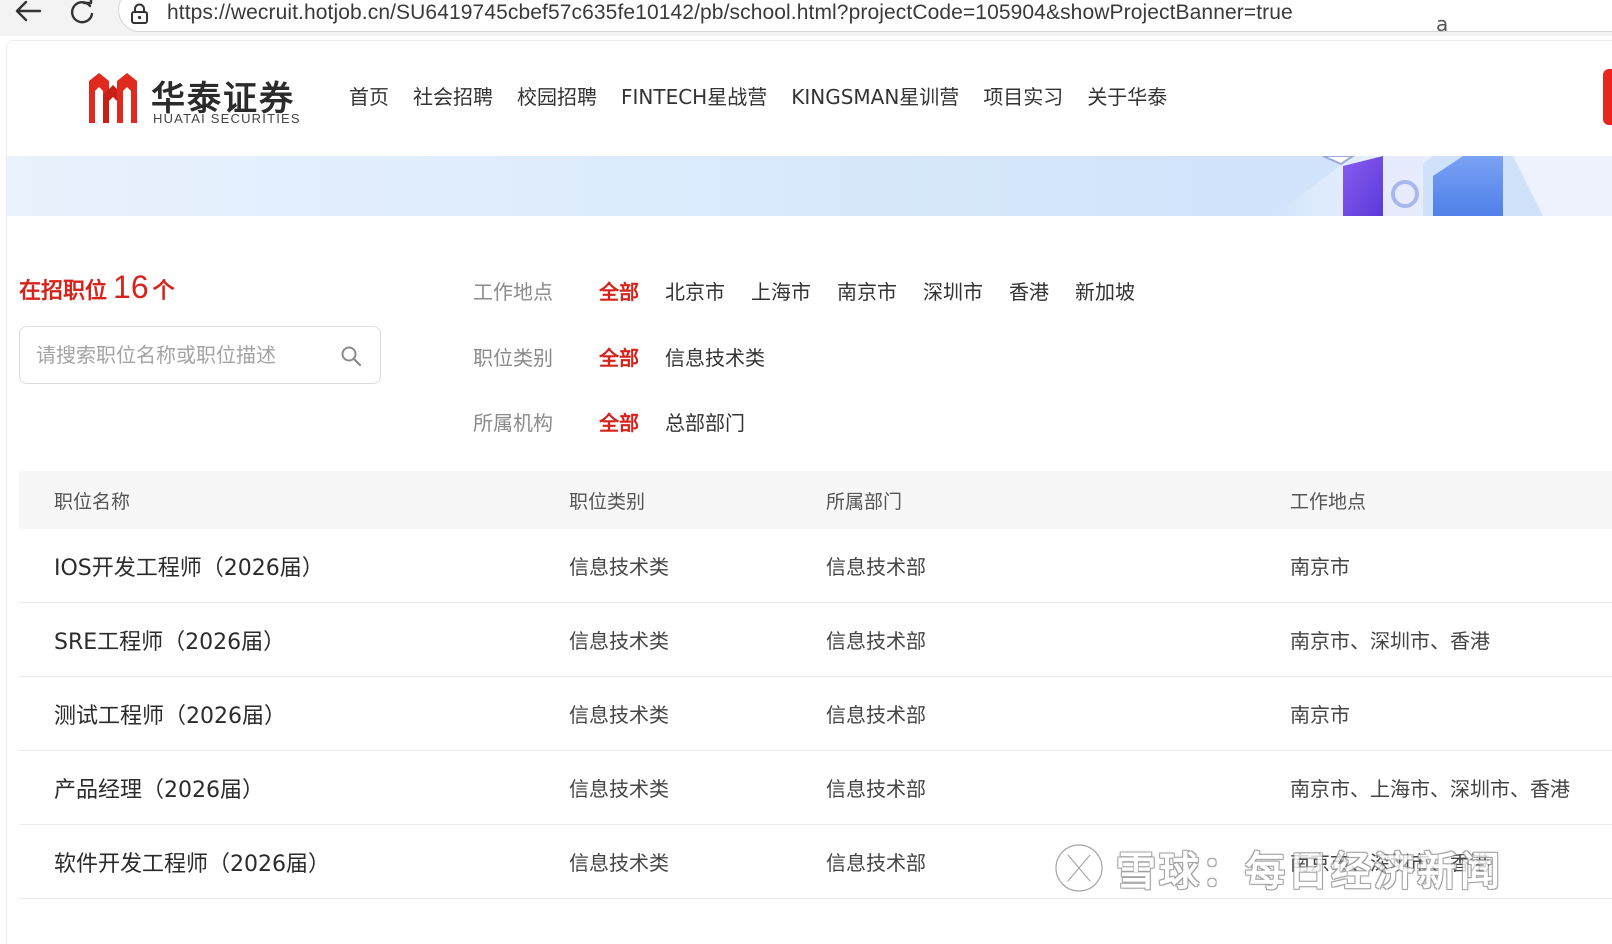  Describe the element at coordinates (695, 290) in the screenshot. I see `filter-location-beijing: 北京市` at that location.